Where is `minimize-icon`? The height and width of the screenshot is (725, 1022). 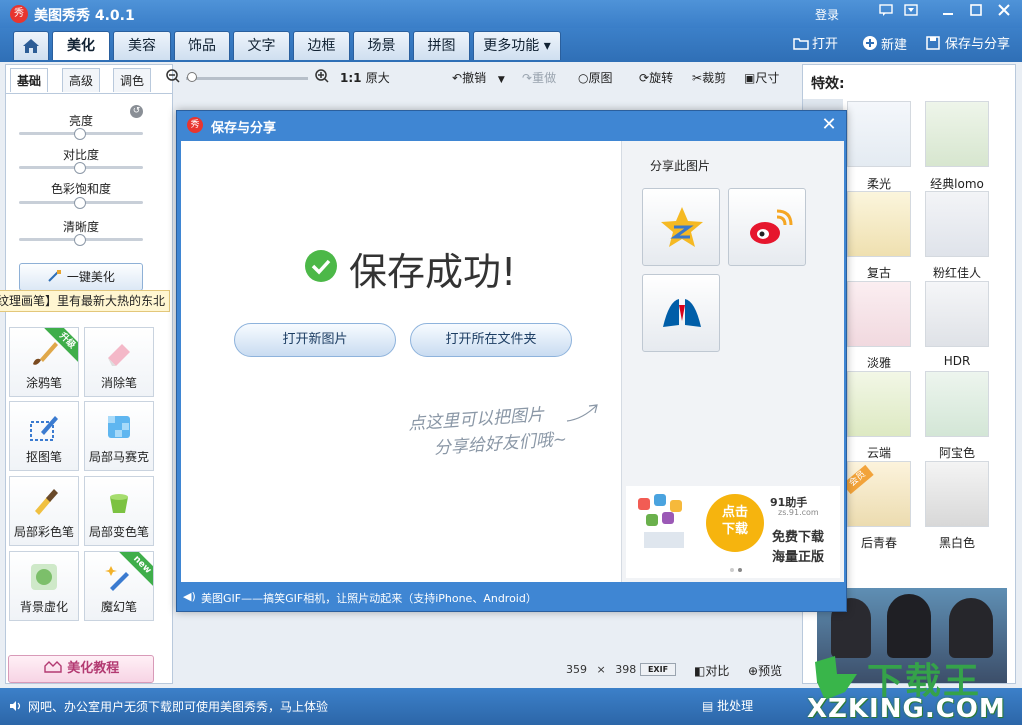 minimize-icon is located at coordinates (948, 13).